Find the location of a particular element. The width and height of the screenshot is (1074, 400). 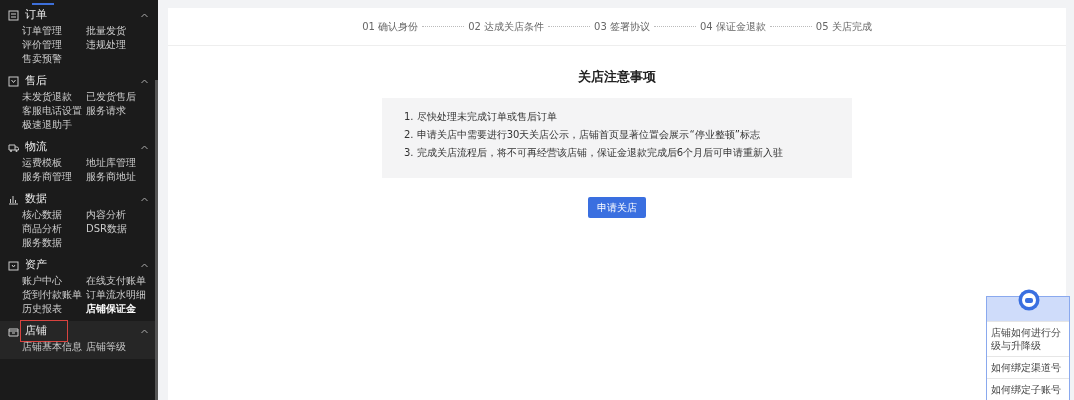

sidebar-item: 服务商地址 is located at coordinates (119, 177).